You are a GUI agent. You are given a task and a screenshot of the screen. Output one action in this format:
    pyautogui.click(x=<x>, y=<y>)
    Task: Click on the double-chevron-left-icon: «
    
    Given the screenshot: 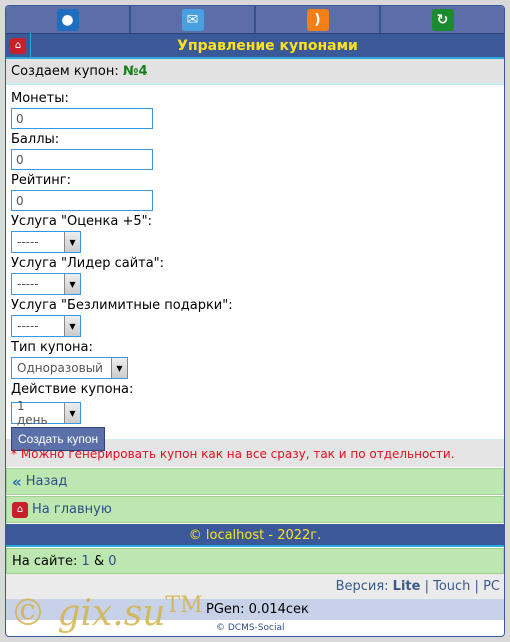 What is the action you would take?
    pyautogui.click(x=17, y=481)
    